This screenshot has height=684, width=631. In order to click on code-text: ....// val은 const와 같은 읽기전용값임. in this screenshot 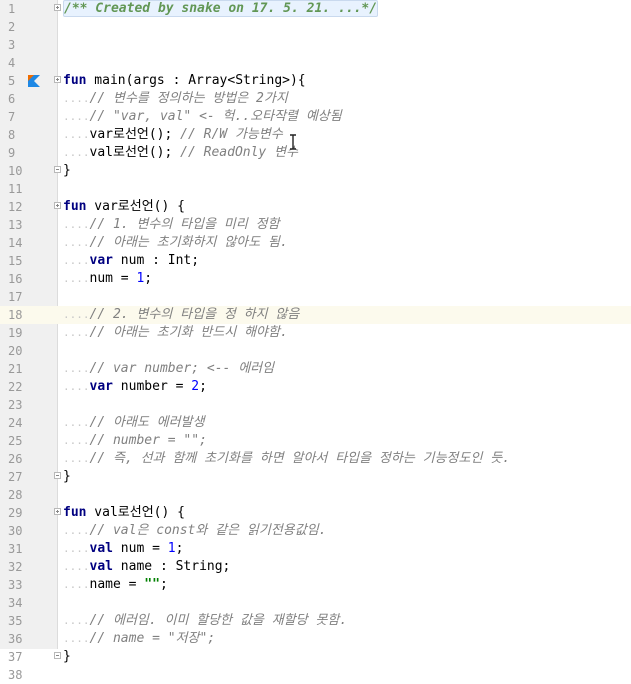, I will do `click(195, 531)`.